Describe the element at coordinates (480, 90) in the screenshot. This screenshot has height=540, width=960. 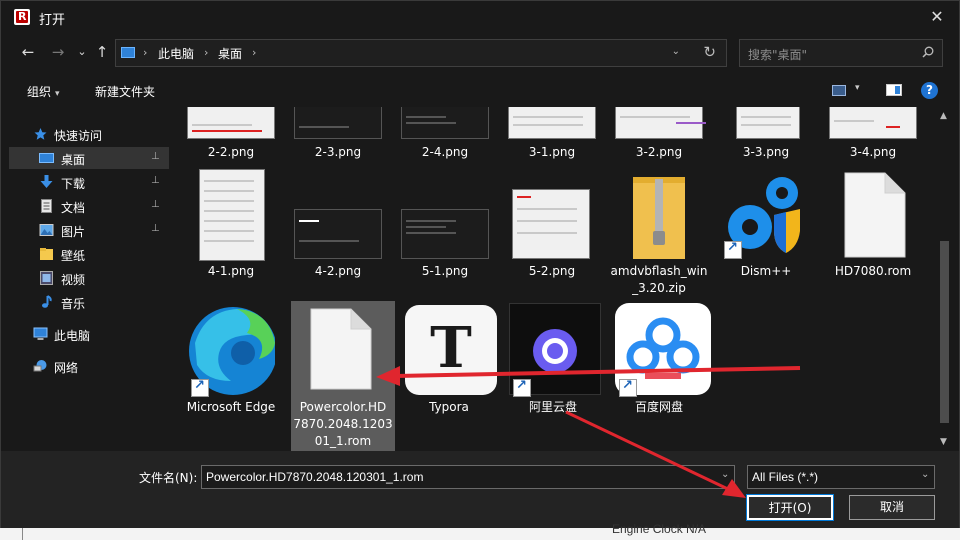
I see `command-toolbar: 组织 ▾ 新建文件夹 ▾ ?` at that location.